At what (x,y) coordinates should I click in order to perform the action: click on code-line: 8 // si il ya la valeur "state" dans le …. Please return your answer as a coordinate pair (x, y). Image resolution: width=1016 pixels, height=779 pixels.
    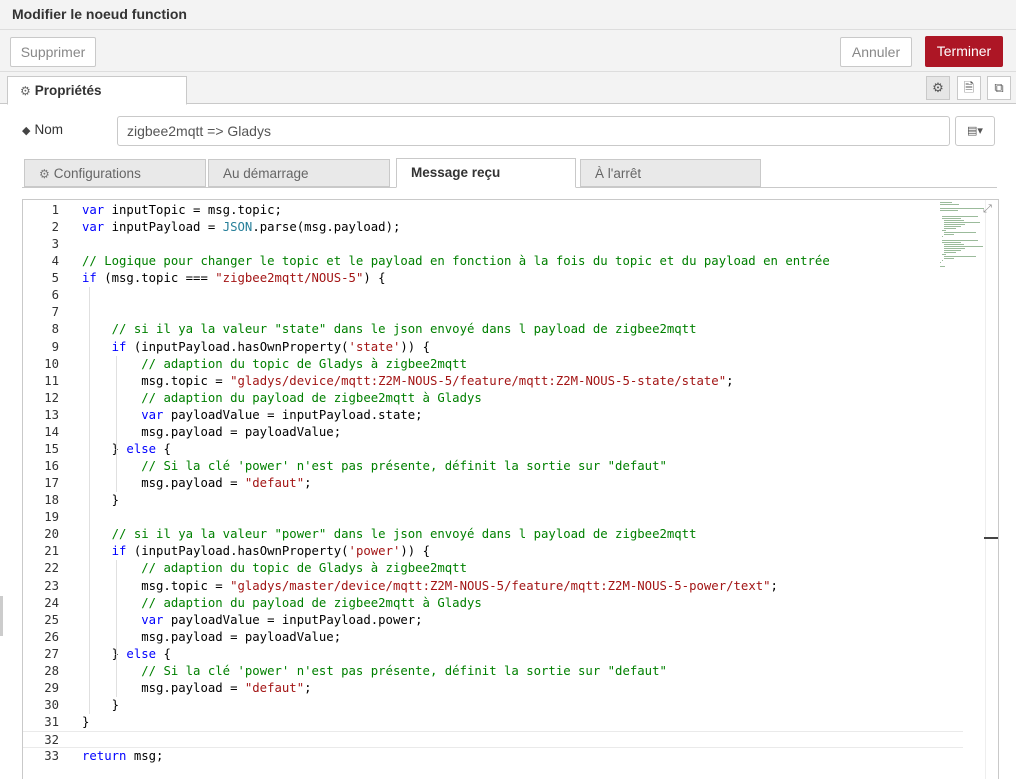
    Looking at the image, I should click on (493, 329).